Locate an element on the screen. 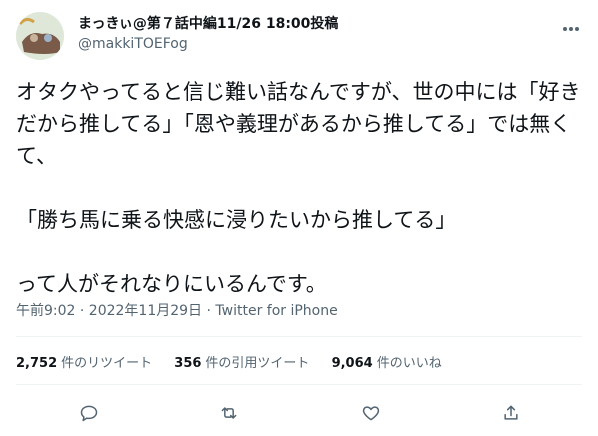  likes-label: 件のいいね is located at coordinates (409, 363).